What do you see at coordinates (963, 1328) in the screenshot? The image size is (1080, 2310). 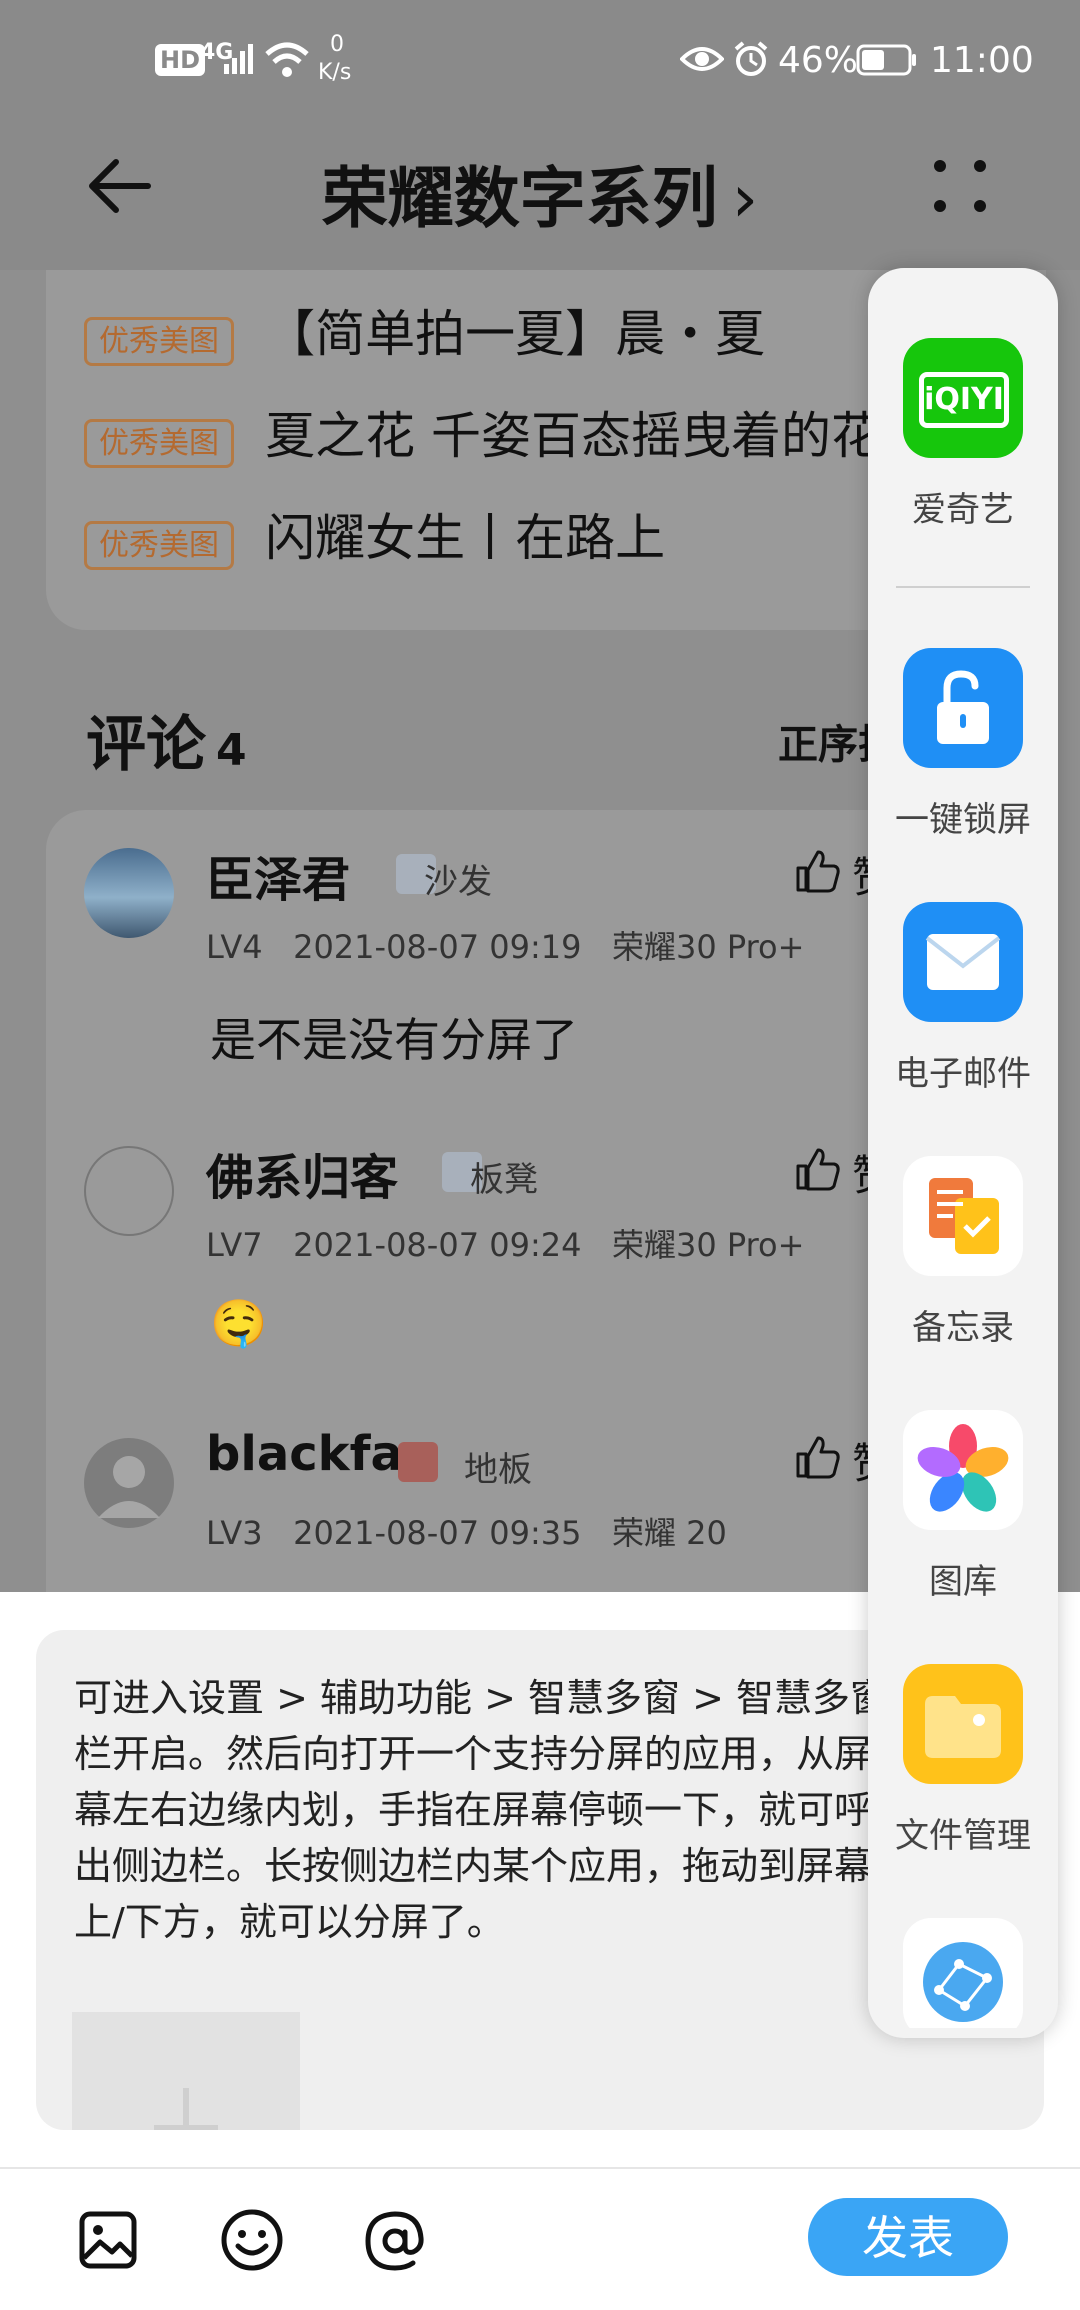 I see `app-label: 备忘录` at bounding box center [963, 1328].